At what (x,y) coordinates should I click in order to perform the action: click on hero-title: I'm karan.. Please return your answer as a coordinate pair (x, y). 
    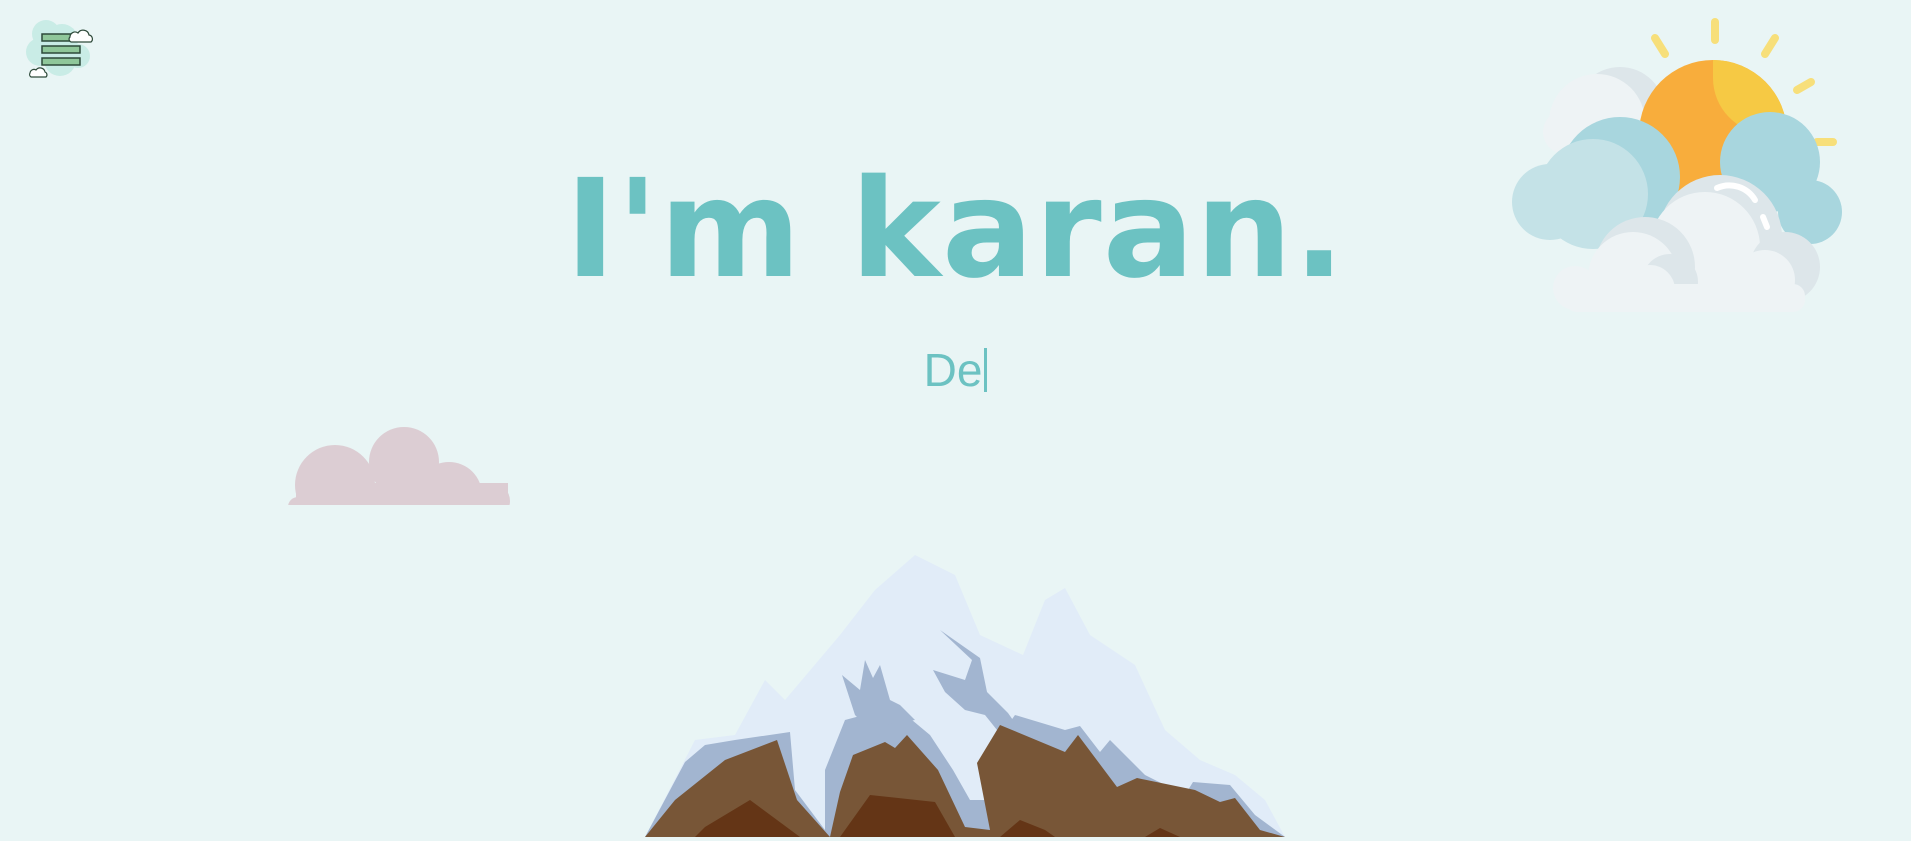
    Looking at the image, I should click on (955, 230).